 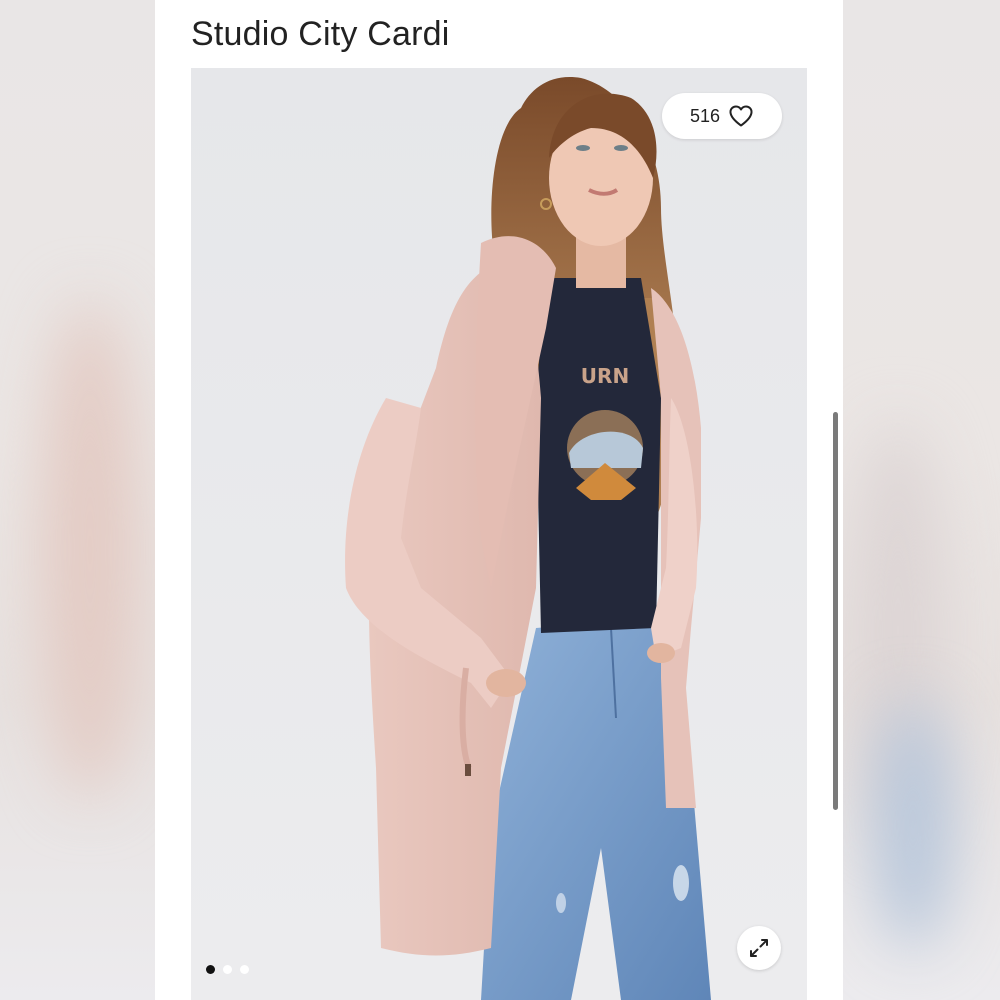 What do you see at coordinates (835, 611) in the screenshot?
I see `scrollbar` at bounding box center [835, 611].